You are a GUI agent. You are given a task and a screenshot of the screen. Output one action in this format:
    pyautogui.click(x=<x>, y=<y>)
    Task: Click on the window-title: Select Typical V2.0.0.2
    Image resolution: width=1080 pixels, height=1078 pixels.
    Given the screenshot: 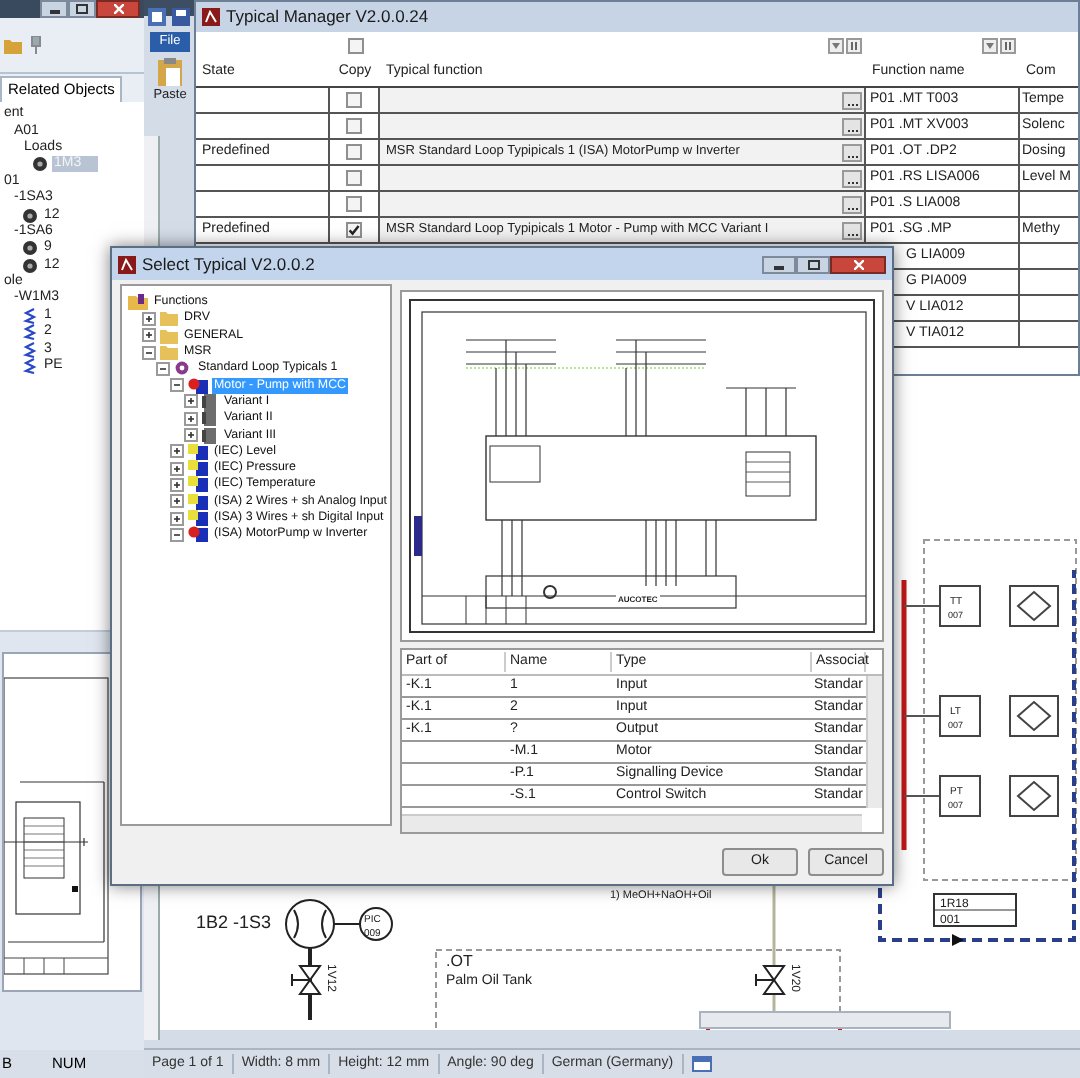 What is the action you would take?
    pyautogui.click(x=228, y=264)
    